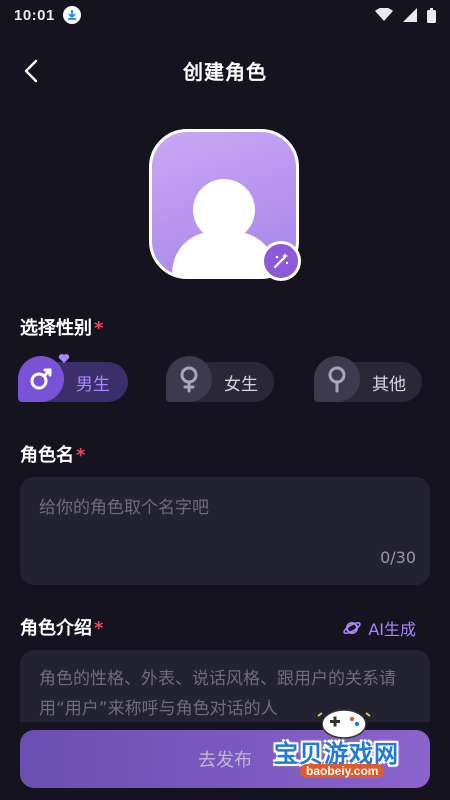 This screenshot has height=800, width=450. I want to click on wifi-icon, so click(384, 14).